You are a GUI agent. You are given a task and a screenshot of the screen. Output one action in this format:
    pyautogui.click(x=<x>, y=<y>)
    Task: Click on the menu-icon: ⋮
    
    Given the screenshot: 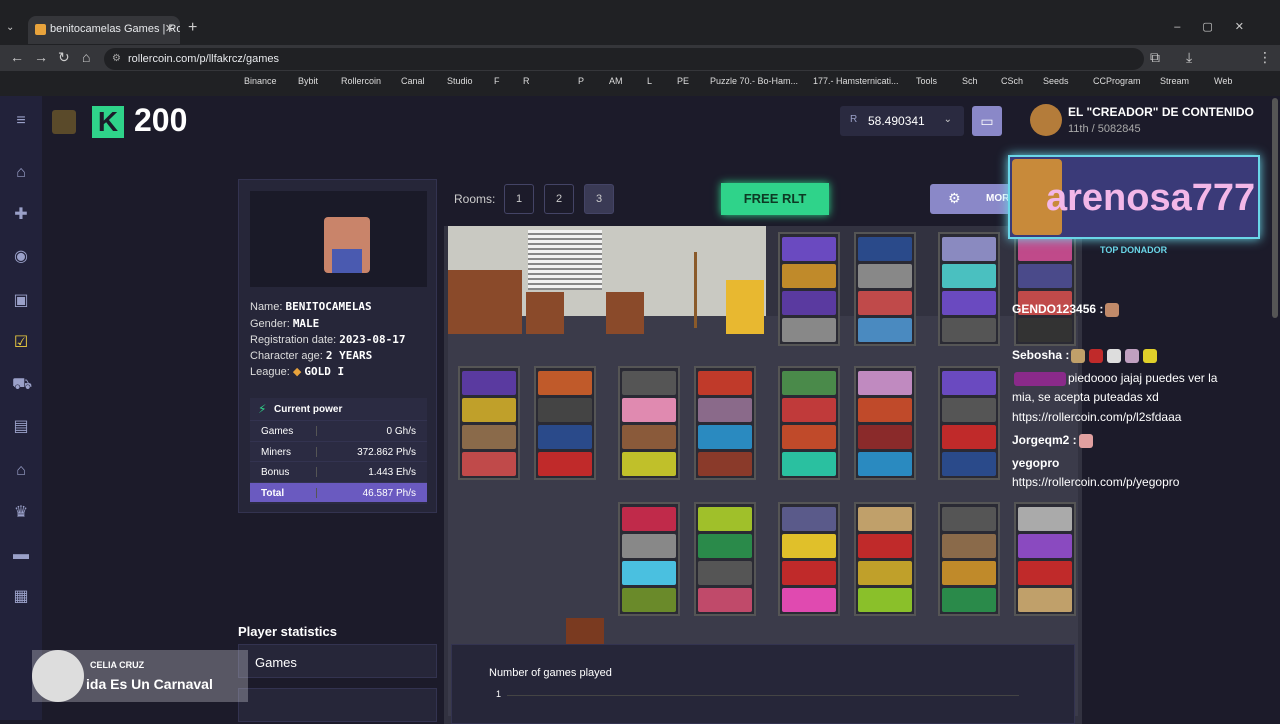 What is the action you would take?
    pyautogui.click(x=1265, y=57)
    